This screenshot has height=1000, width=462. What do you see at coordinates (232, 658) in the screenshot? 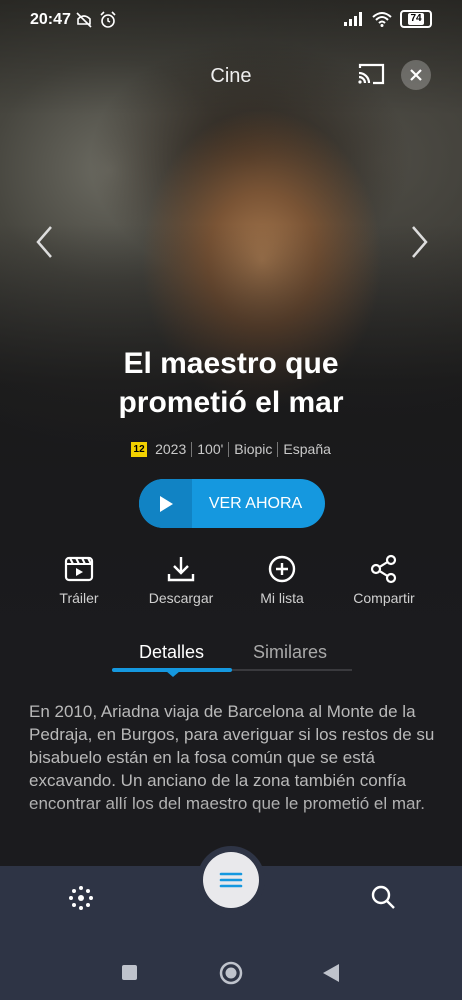
I see `detail-tabs: Detalles Similares` at bounding box center [232, 658].